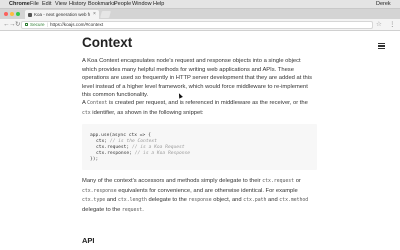 Image resolution: width=400 pixels, height=250 pixels. What do you see at coordinates (46, 4) in the screenshot?
I see `menu-edit: Edit` at bounding box center [46, 4].